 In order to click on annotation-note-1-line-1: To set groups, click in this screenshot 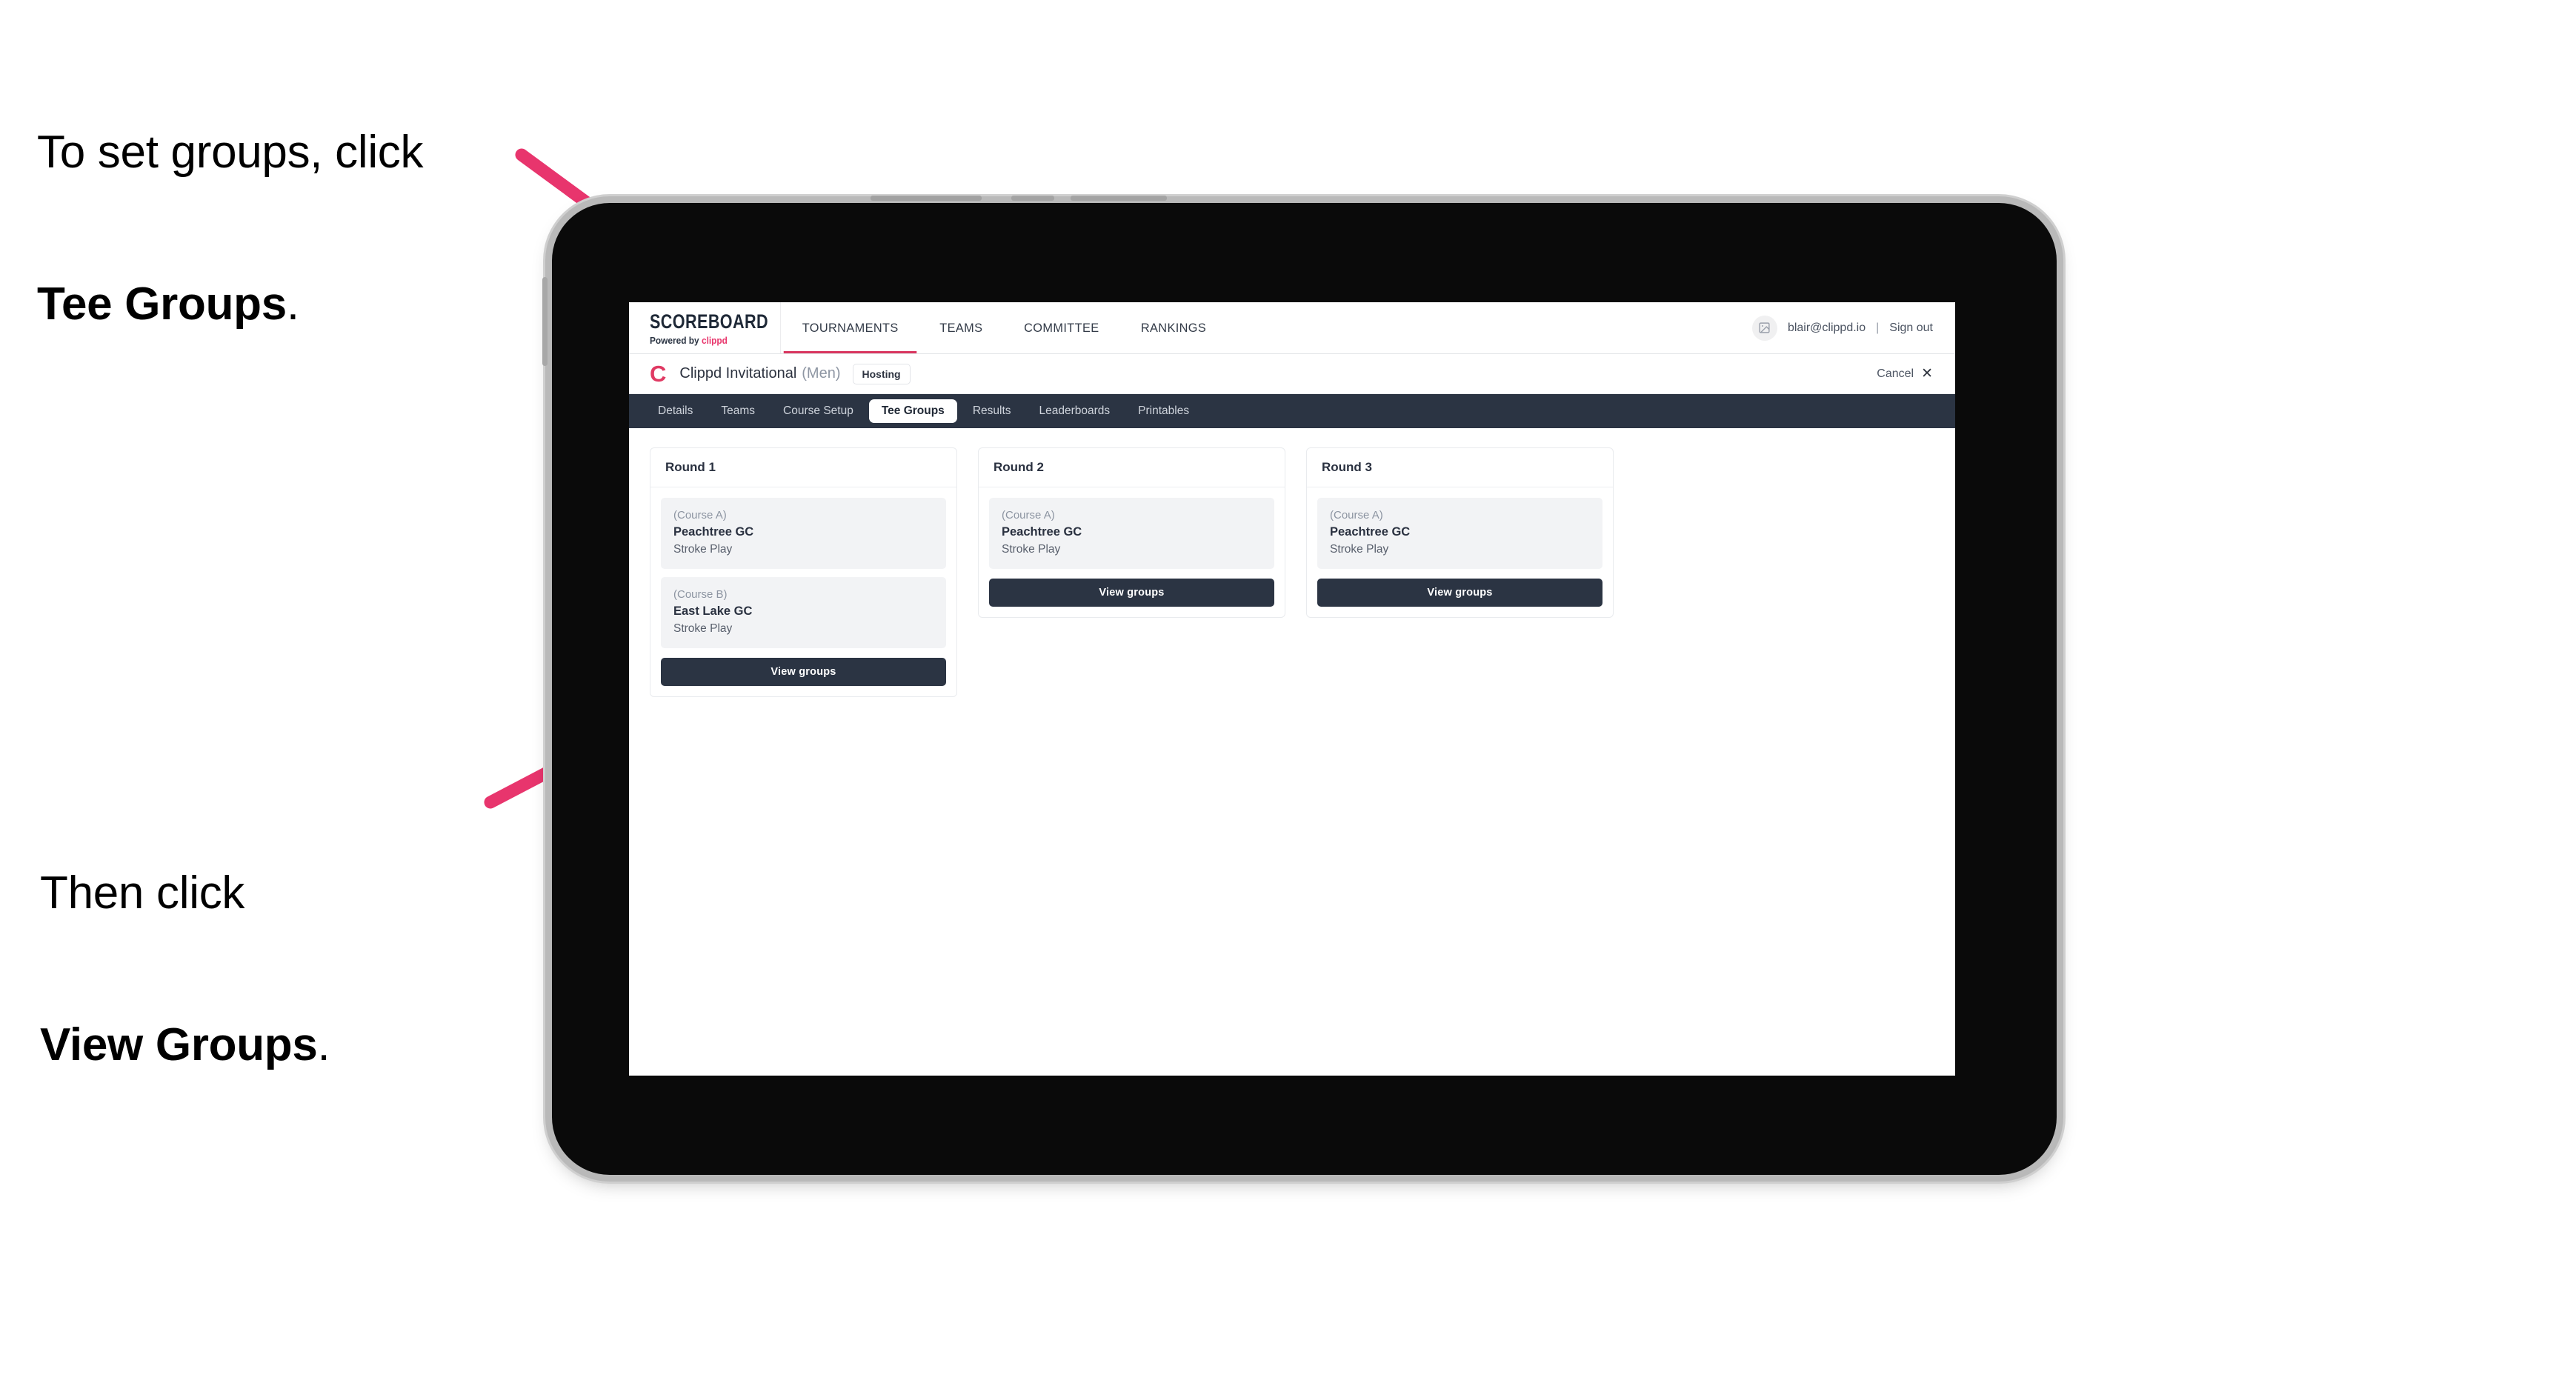, I will do `click(231, 153)`.